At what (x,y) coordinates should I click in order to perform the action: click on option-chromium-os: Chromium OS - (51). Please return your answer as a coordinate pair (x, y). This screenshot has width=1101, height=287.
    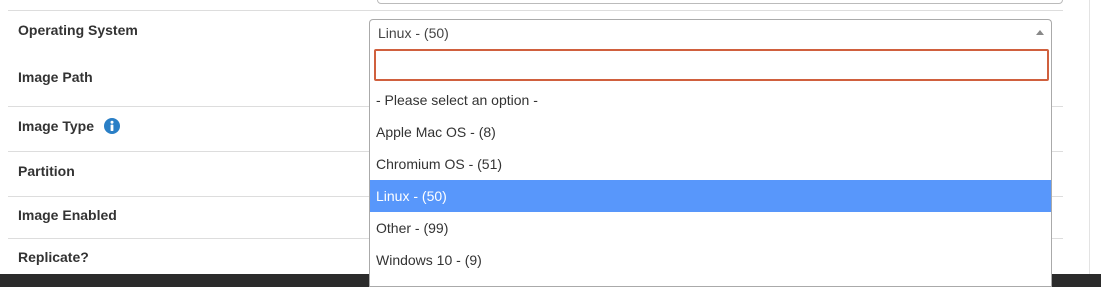
    Looking at the image, I should click on (710, 164).